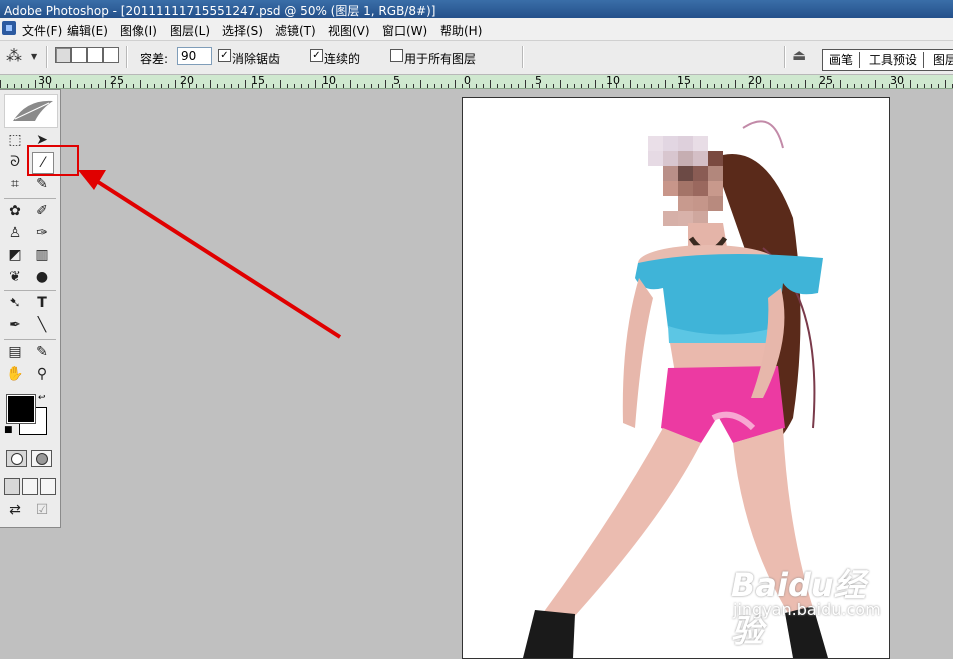 The image size is (953, 659). Describe the element at coordinates (210, 254) in the screenshot. I see `annotation-arrow` at that location.